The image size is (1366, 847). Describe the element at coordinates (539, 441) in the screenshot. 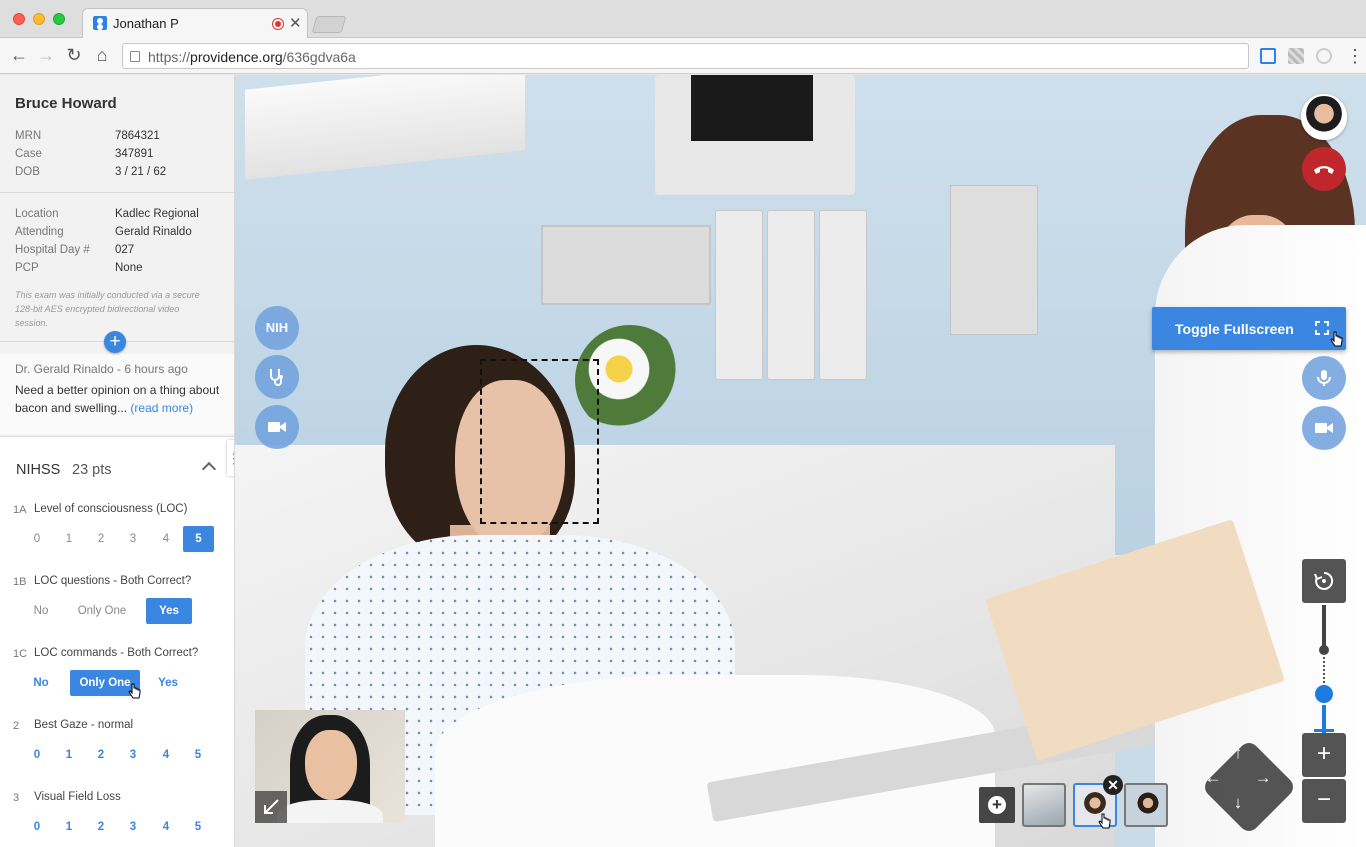

I see `face-focus-box` at that location.